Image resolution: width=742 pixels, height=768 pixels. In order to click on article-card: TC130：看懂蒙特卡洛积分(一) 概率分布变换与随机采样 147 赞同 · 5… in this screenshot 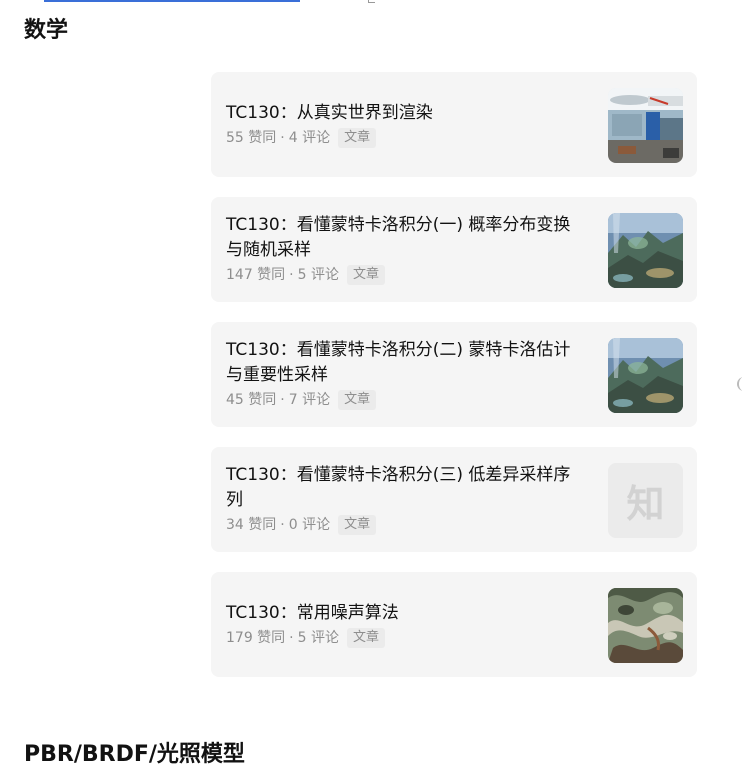, I will do `click(454, 249)`.